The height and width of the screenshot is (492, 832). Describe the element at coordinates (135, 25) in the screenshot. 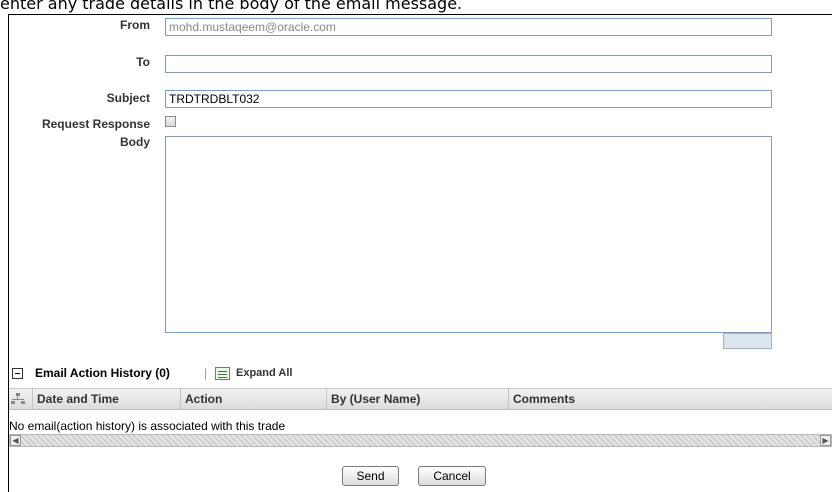

I see `from-label: From` at that location.